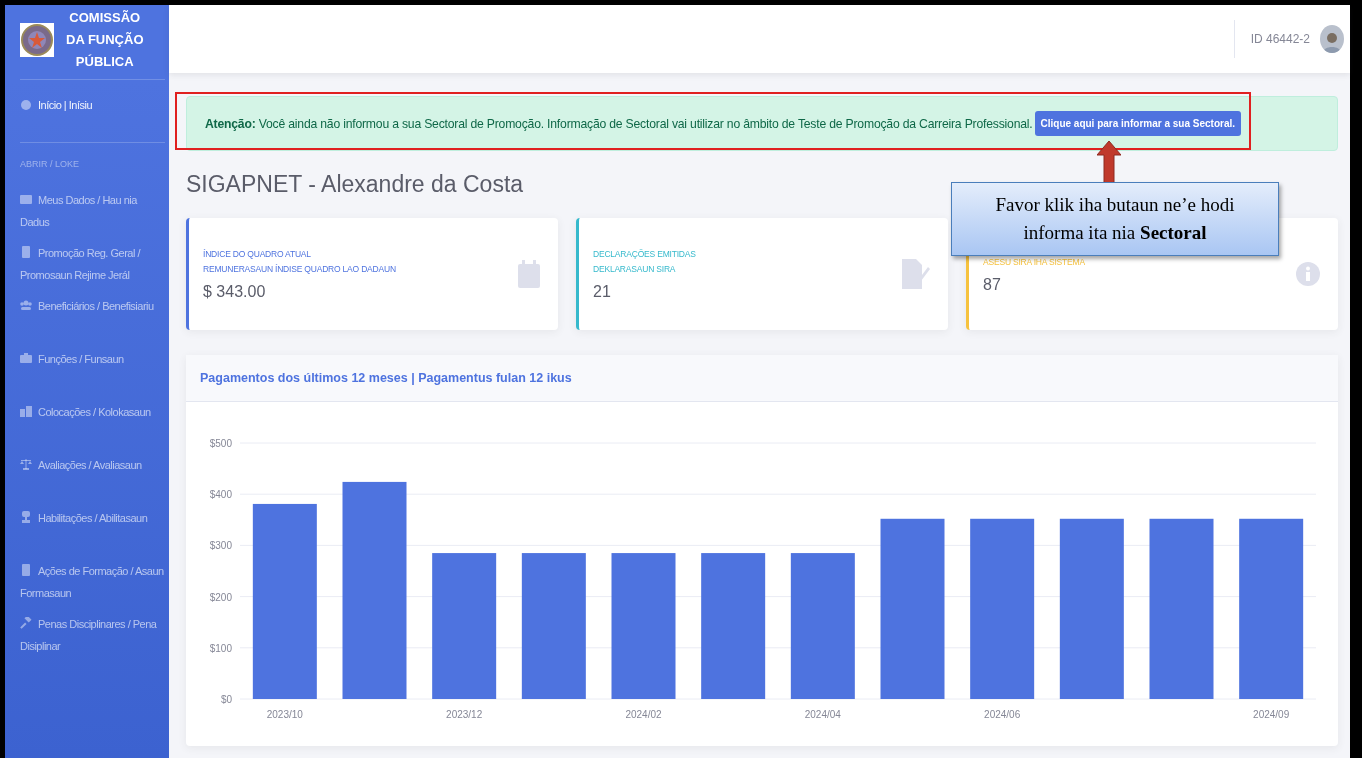 The width and height of the screenshot is (1362, 758). I want to click on info-icon, so click(1308, 274).